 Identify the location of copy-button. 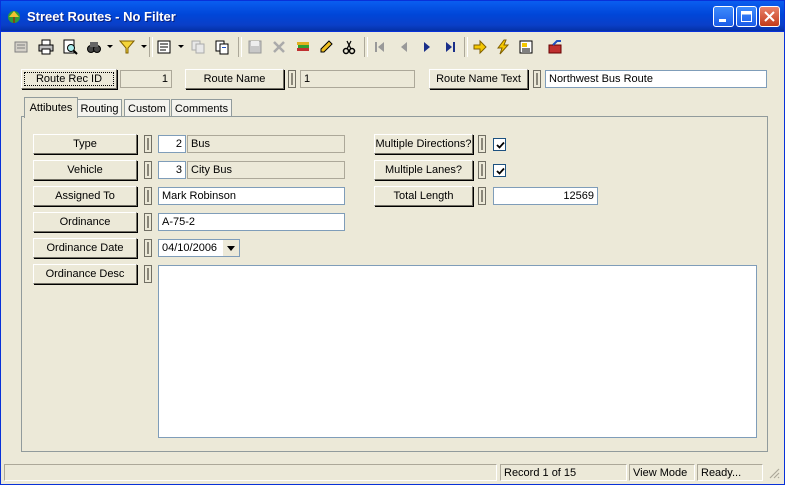
(198, 47).